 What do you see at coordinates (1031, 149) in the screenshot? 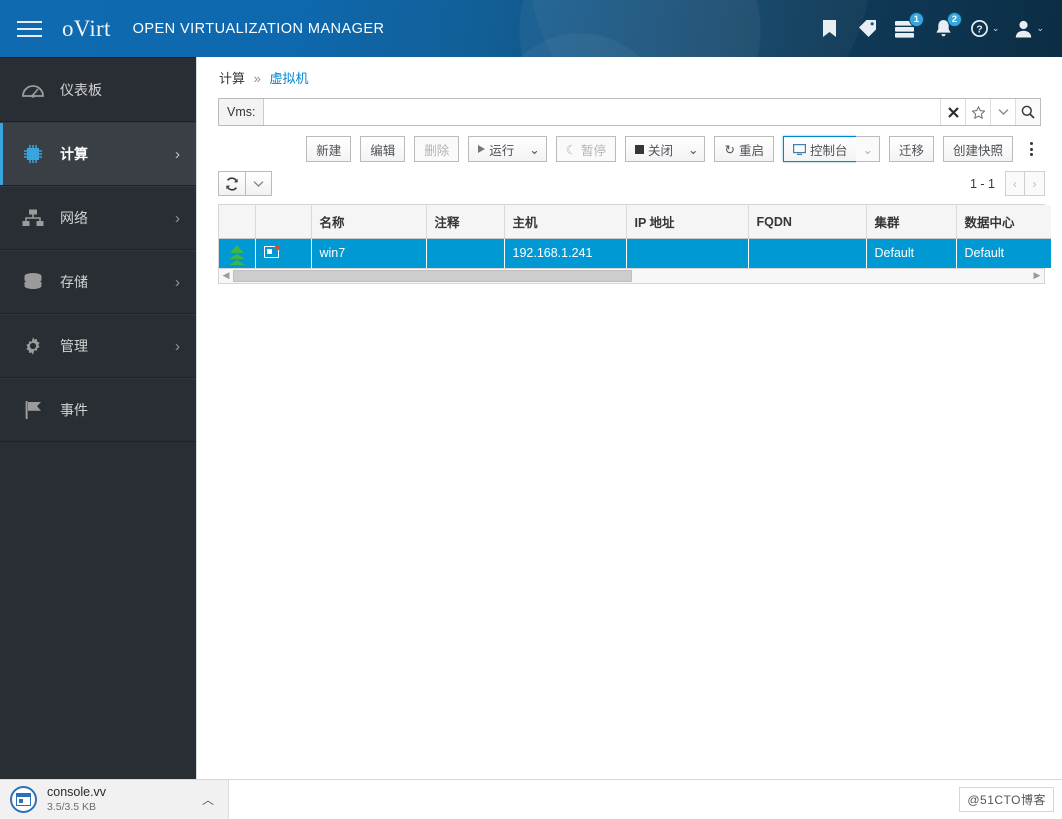
I see `toolbar-overflow-kebab-icon` at bounding box center [1031, 149].